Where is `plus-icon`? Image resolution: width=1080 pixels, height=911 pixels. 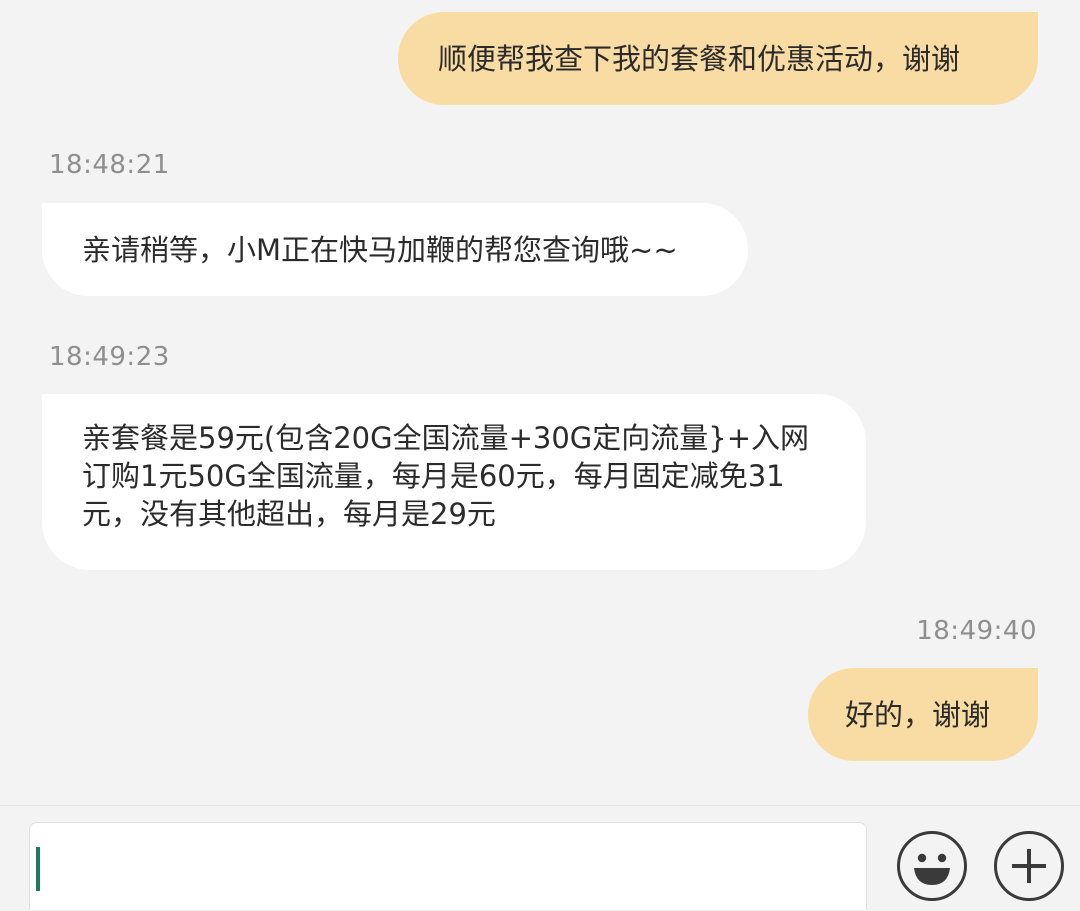 plus-icon is located at coordinates (1029, 866).